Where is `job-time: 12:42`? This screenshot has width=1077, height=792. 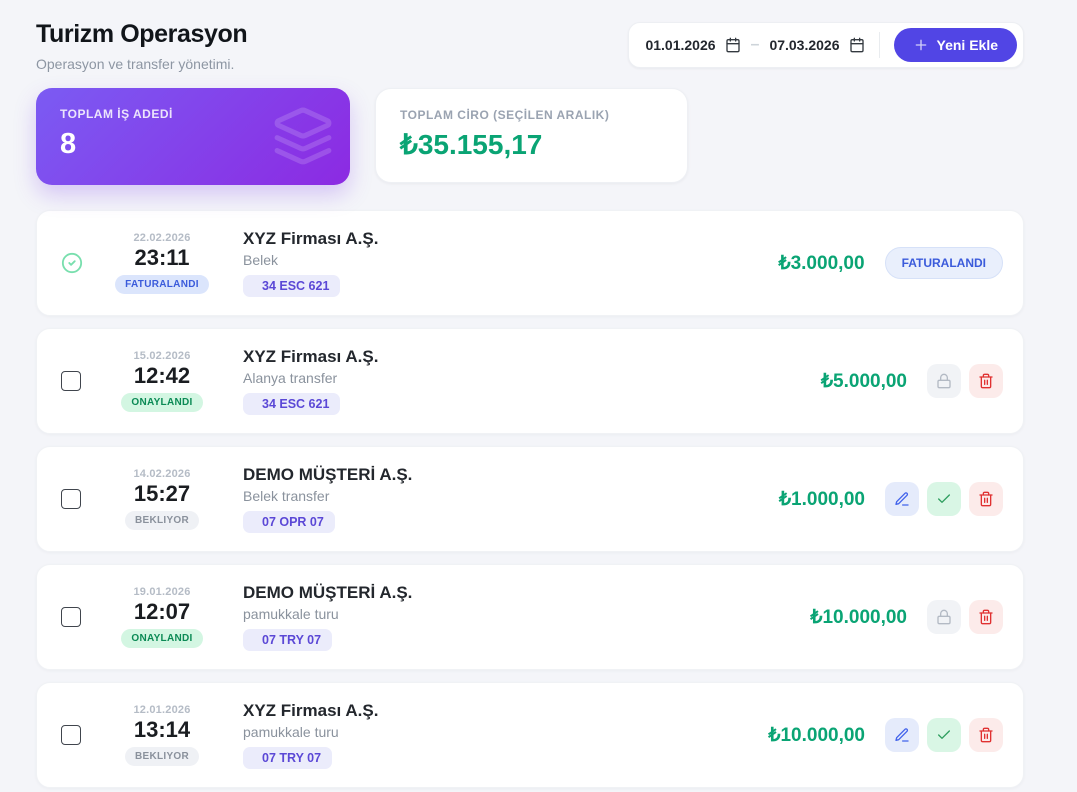
job-time: 12:42 is located at coordinates (162, 375).